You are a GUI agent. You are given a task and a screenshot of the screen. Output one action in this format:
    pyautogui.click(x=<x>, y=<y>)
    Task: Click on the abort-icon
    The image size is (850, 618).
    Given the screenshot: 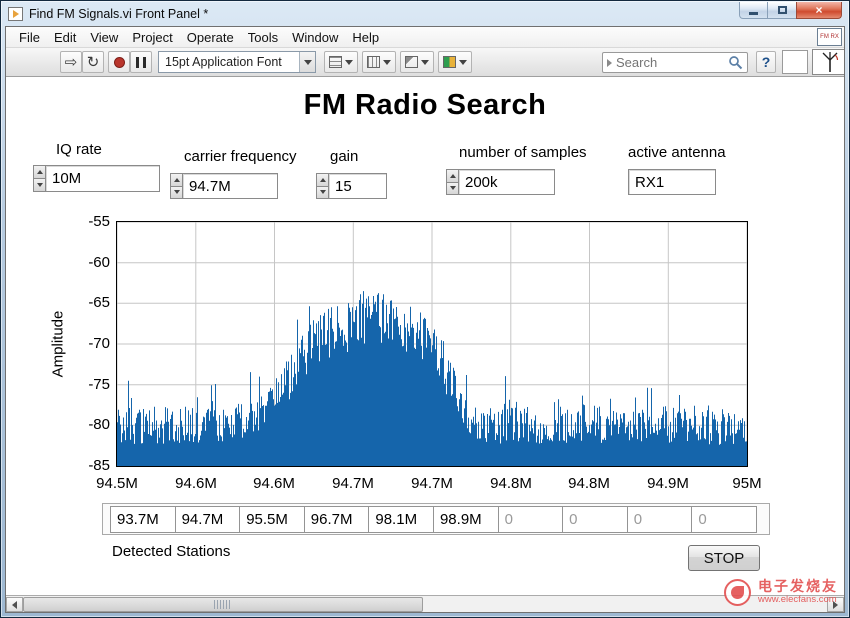 What is the action you would take?
    pyautogui.click(x=119, y=62)
    